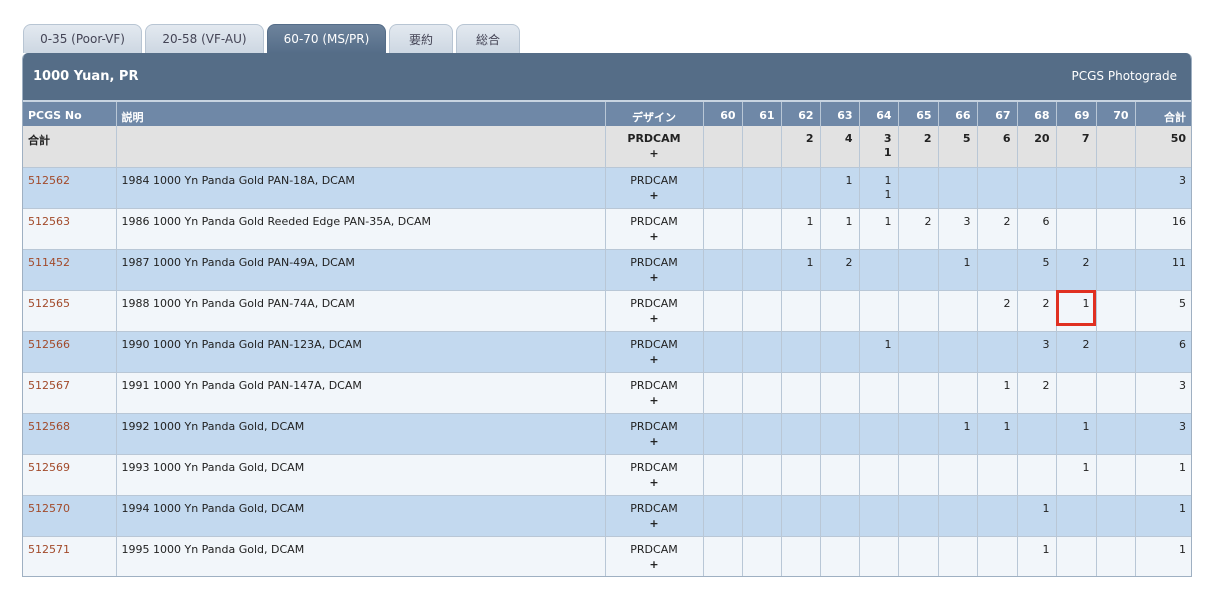  What do you see at coordinates (762, 113) in the screenshot?
I see `column-header: 61` at bounding box center [762, 113].